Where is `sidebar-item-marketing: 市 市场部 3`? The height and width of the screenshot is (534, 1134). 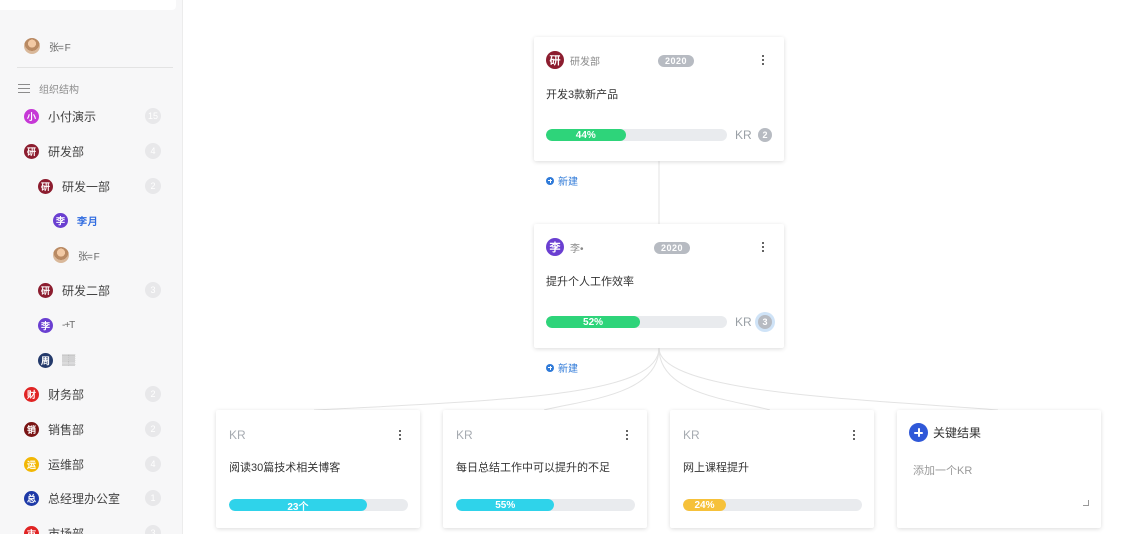 sidebar-item-marketing: 市 市场部 3 is located at coordinates (98, 529).